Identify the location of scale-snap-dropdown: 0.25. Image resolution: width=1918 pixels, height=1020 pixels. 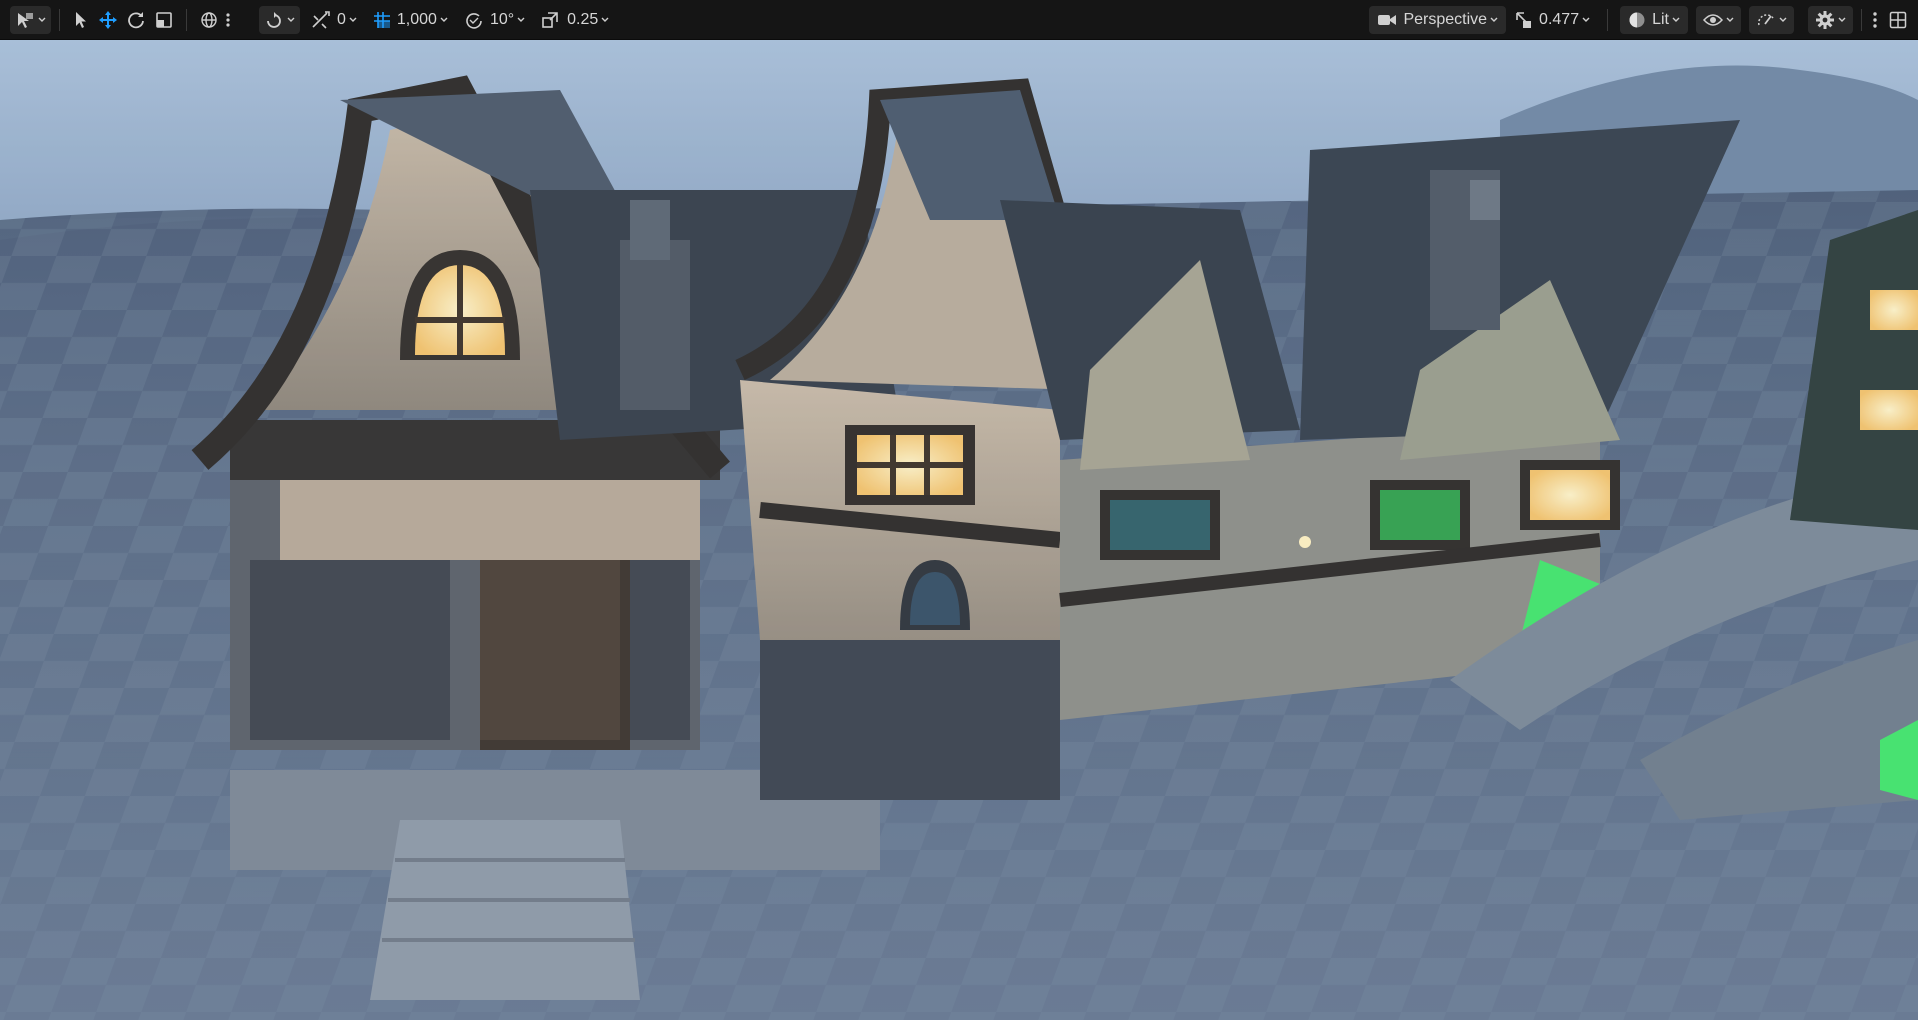
(575, 20).